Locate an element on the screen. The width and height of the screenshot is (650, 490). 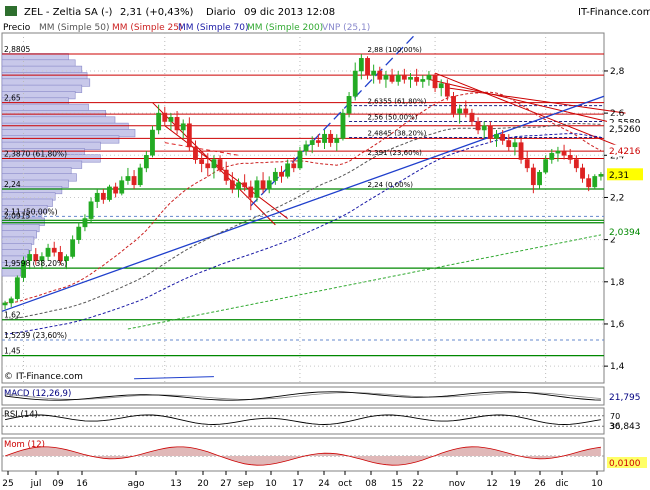
flag-icon is located at coordinates (11, 11).